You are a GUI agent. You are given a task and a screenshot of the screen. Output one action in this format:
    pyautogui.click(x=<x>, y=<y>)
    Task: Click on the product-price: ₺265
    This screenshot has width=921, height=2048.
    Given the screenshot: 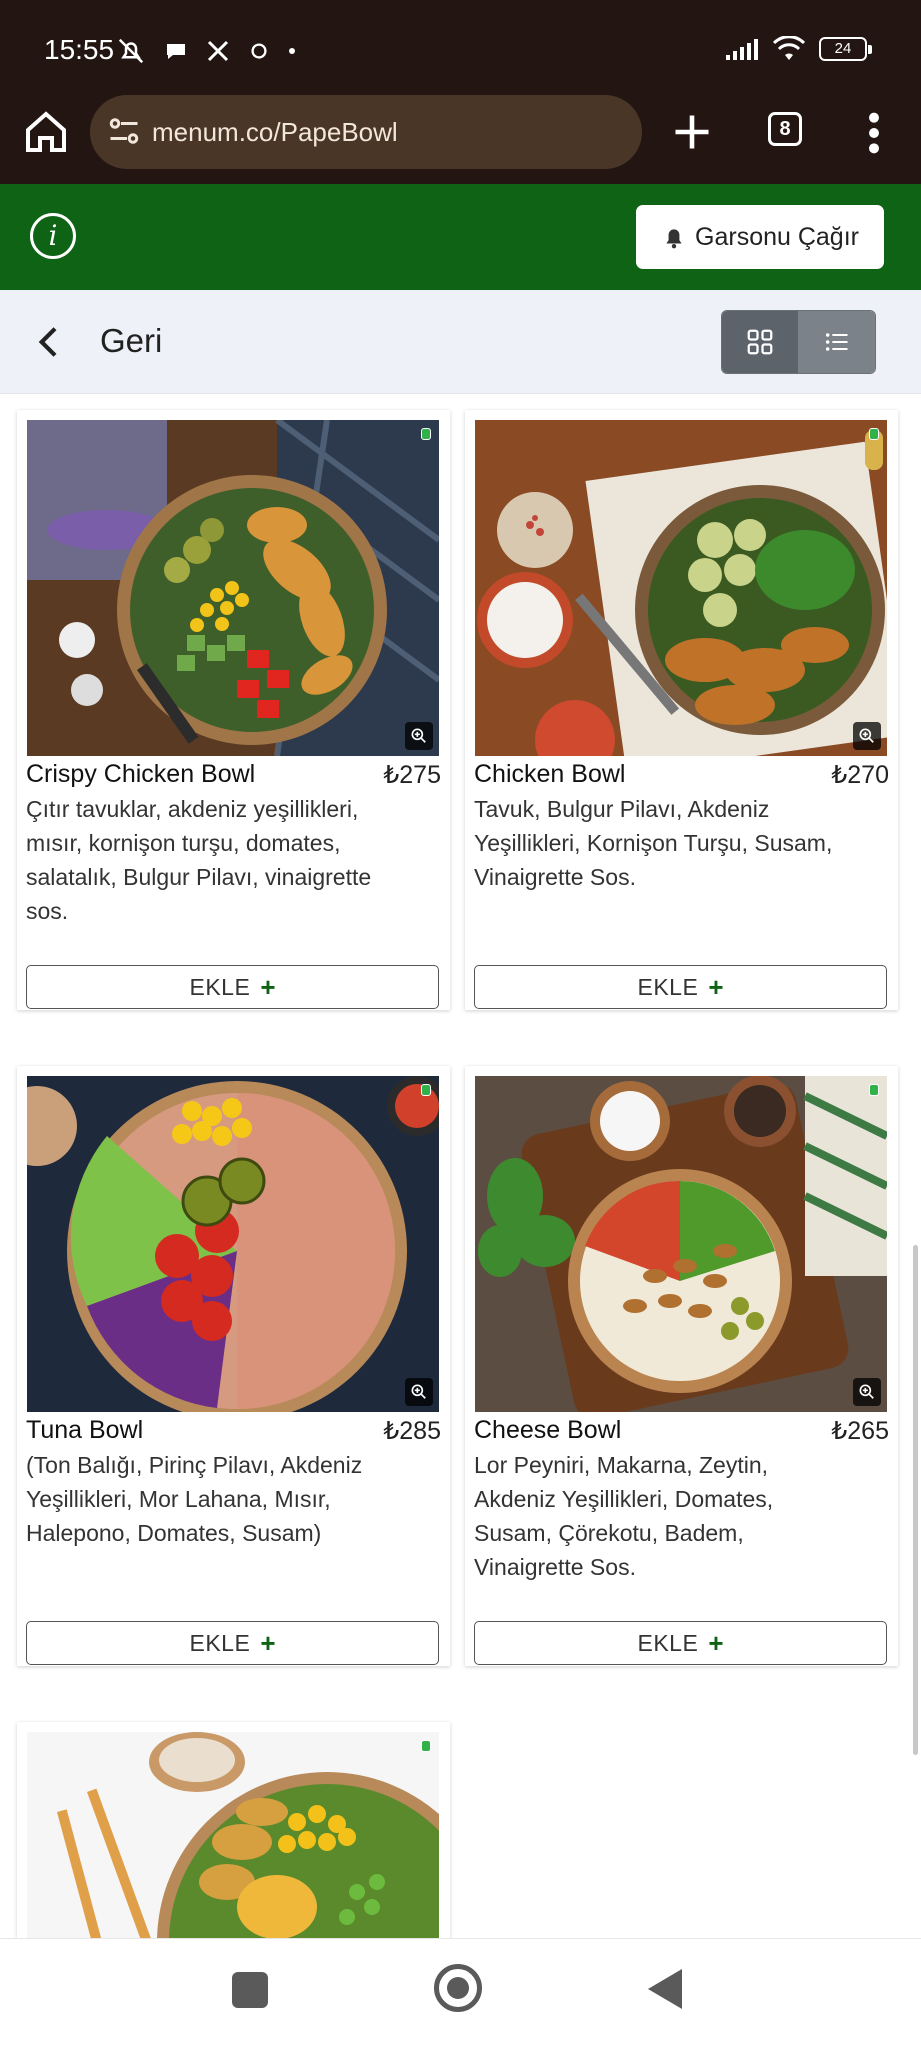 What is the action you would take?
    pyautogui.click(x=860, y=1431)
    